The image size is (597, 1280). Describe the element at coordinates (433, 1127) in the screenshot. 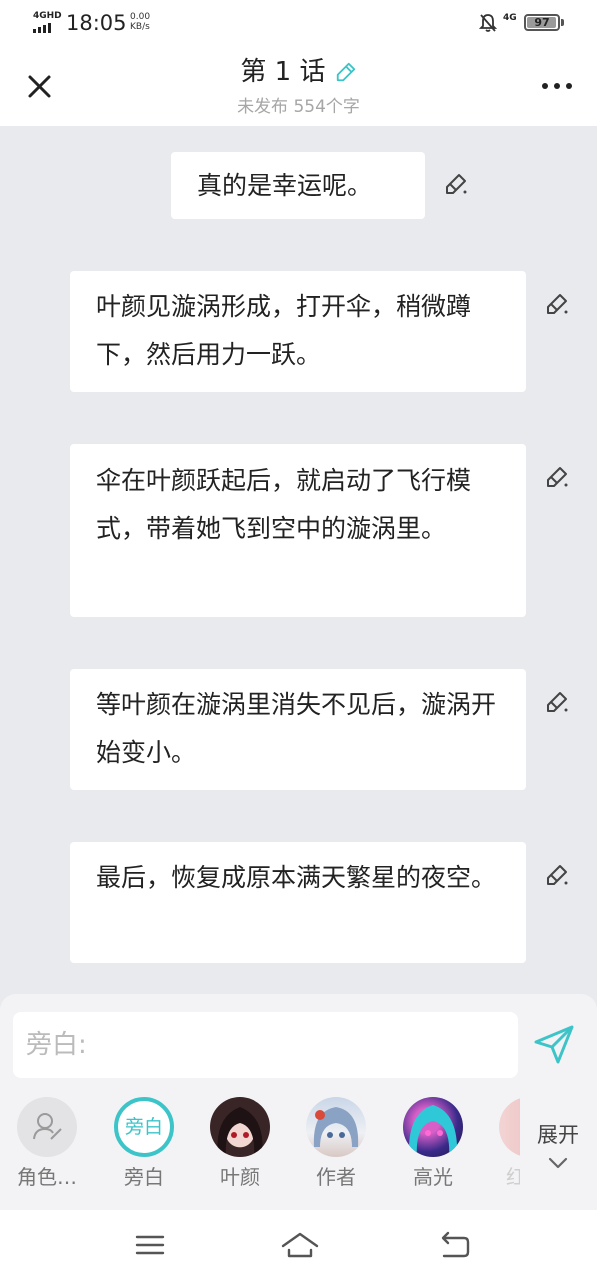

I see `highlight-avatar` at that location.